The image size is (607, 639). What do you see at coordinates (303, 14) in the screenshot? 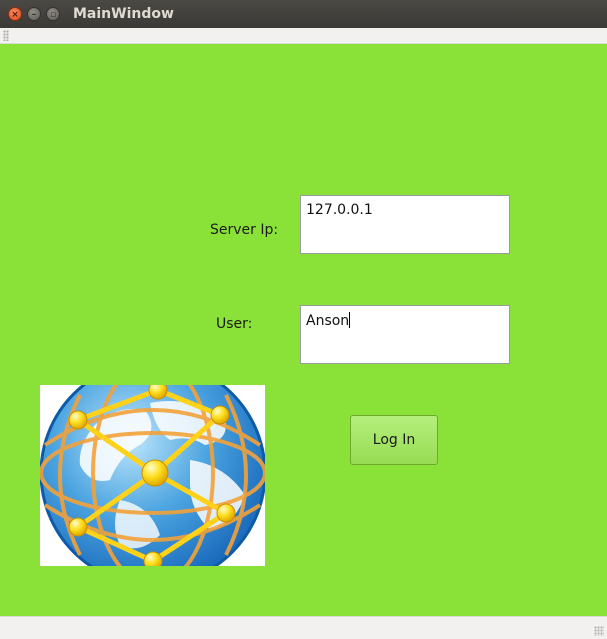
I see `title-bar: × – ▫ MainWindow` at bounding box center [303, 14].